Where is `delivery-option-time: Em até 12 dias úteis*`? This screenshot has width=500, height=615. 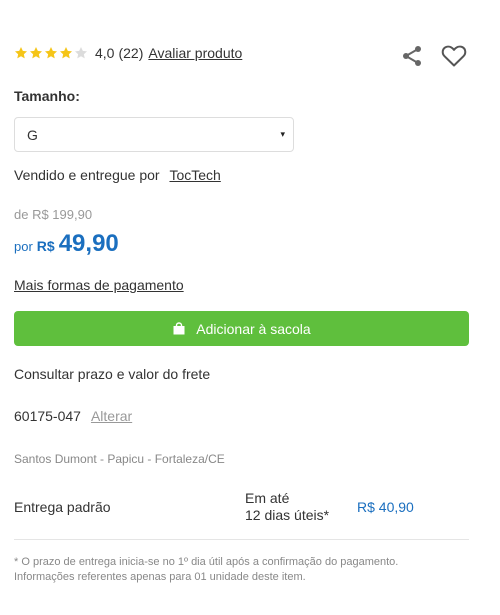
delivery-option-time: Em até 12 dias úteis* is located at coordinates (287, 507).